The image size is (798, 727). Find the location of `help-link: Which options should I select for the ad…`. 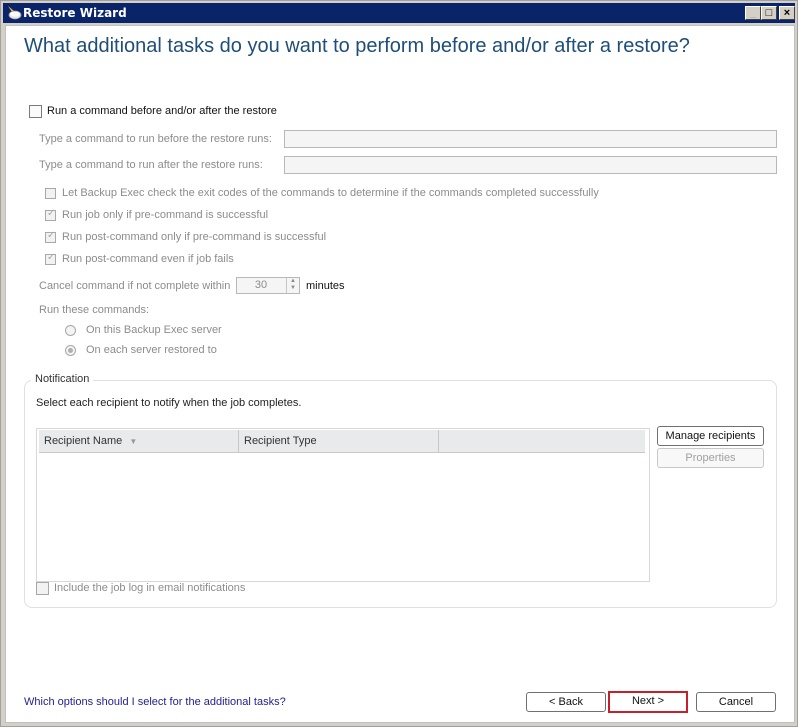

help-link: Which options should I select for the ad… is located at coordinates (155, 702).